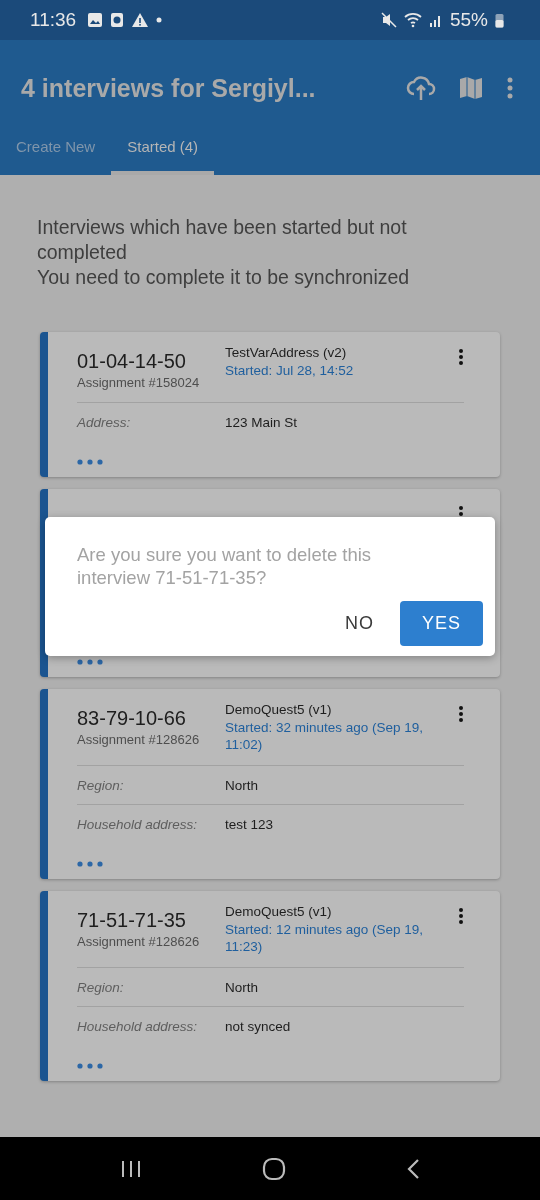  What do you see at coordinates (412, 20) in the screenshot?
I see `wifi-icon` at bounding box center [412, 20].